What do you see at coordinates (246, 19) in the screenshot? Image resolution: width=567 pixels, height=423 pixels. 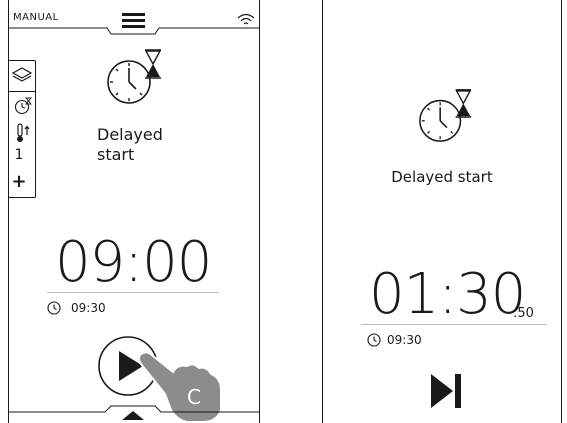 I see `wifi-icon` at bounding box center [246, 19].